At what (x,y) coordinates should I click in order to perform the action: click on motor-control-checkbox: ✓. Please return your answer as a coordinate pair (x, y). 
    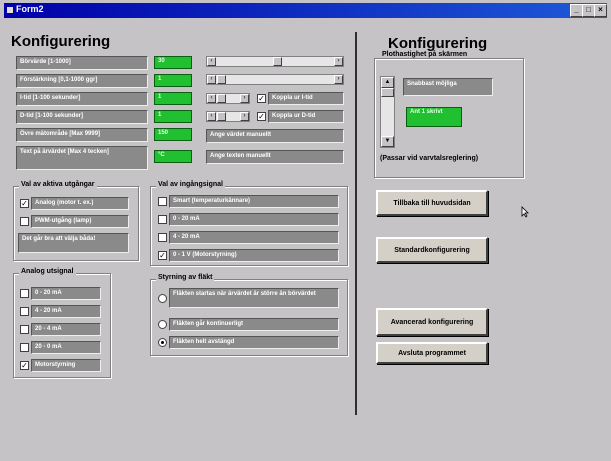
    Looking at the image, I should click on (24, 365).